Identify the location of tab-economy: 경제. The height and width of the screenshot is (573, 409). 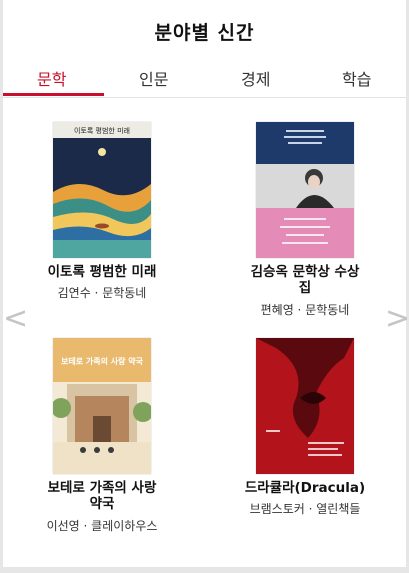
(255, 78).